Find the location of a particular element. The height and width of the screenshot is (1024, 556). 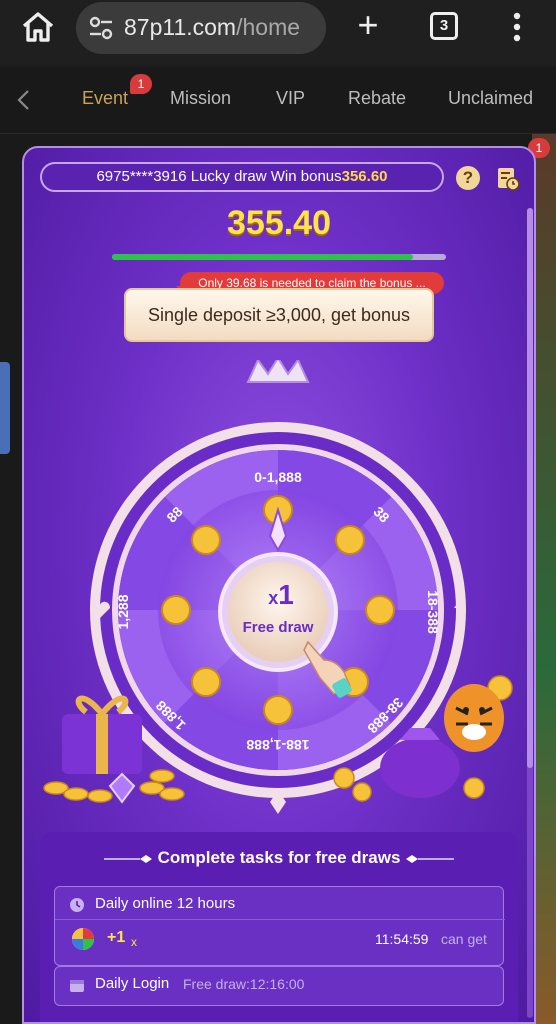

url-text: 87p11.com/home is located at coordinates (212, 27).